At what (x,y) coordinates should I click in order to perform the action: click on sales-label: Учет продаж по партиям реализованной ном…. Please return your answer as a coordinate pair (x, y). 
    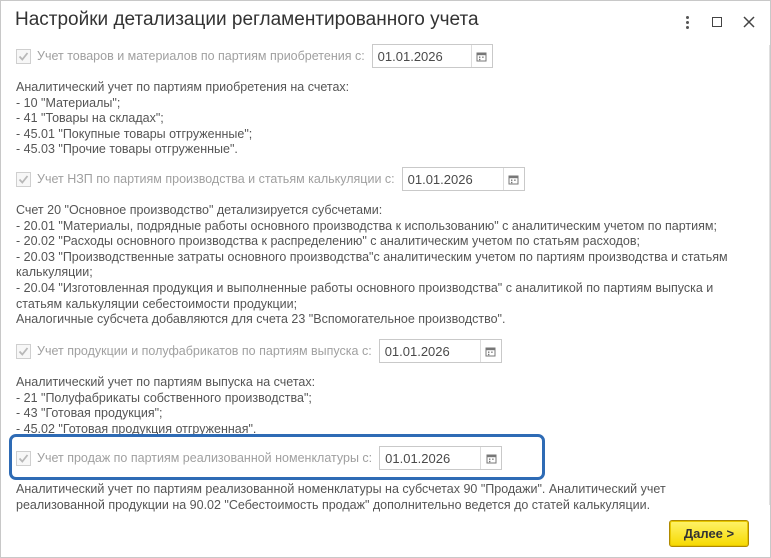
    Looking at the image, I should click on (205, 458).